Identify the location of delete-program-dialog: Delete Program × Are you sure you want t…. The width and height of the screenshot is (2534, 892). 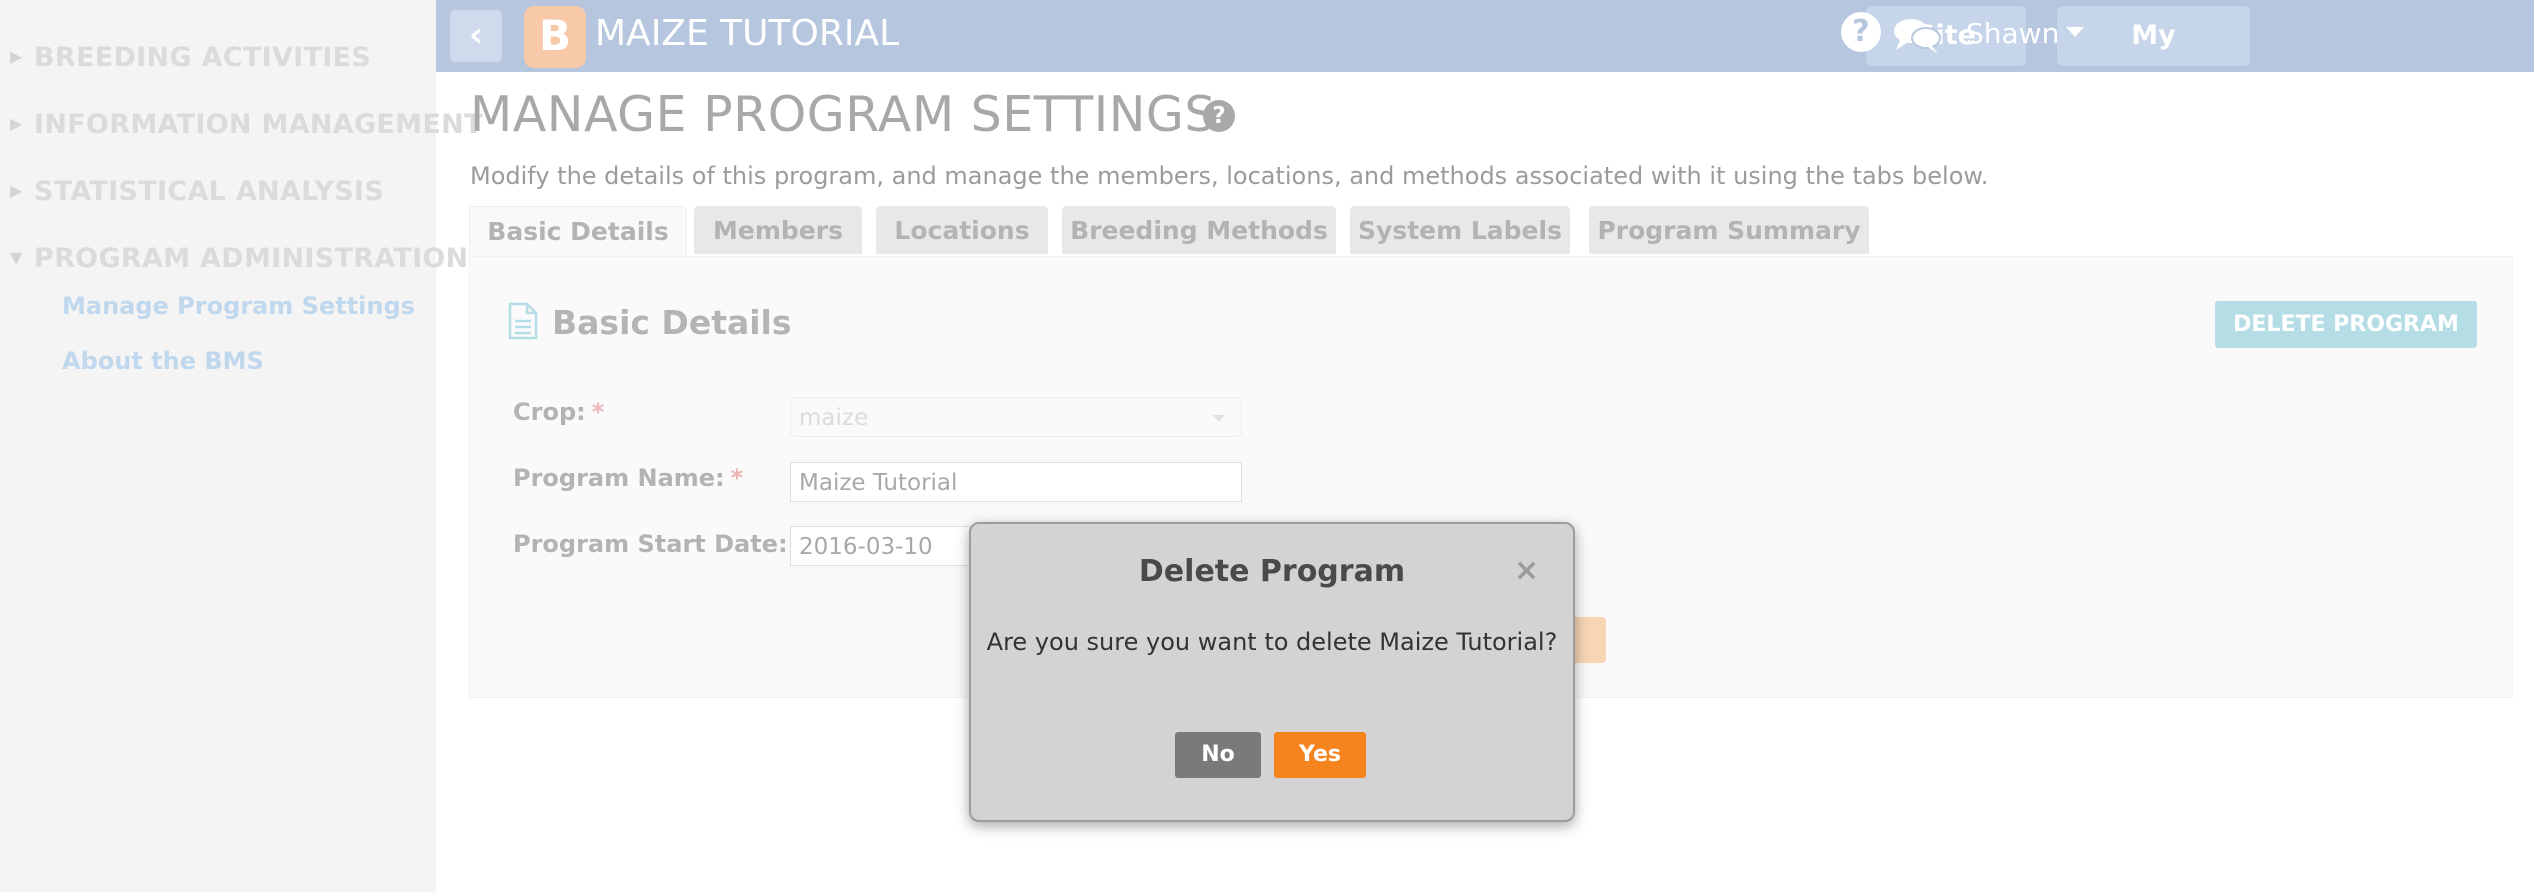
(1272, 672).